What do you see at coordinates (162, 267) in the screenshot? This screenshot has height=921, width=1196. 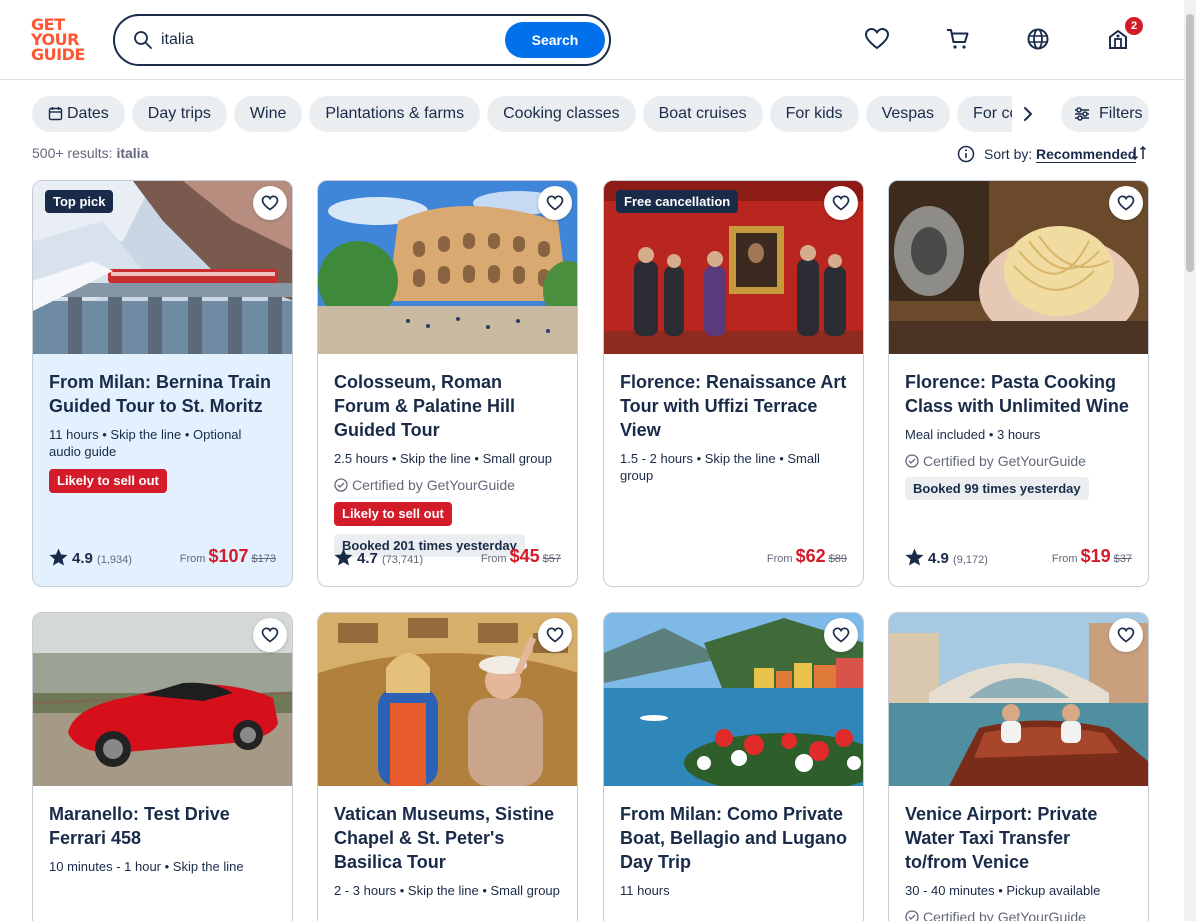 I see `activity-image: Top pick` at bounding box center [162, 267].